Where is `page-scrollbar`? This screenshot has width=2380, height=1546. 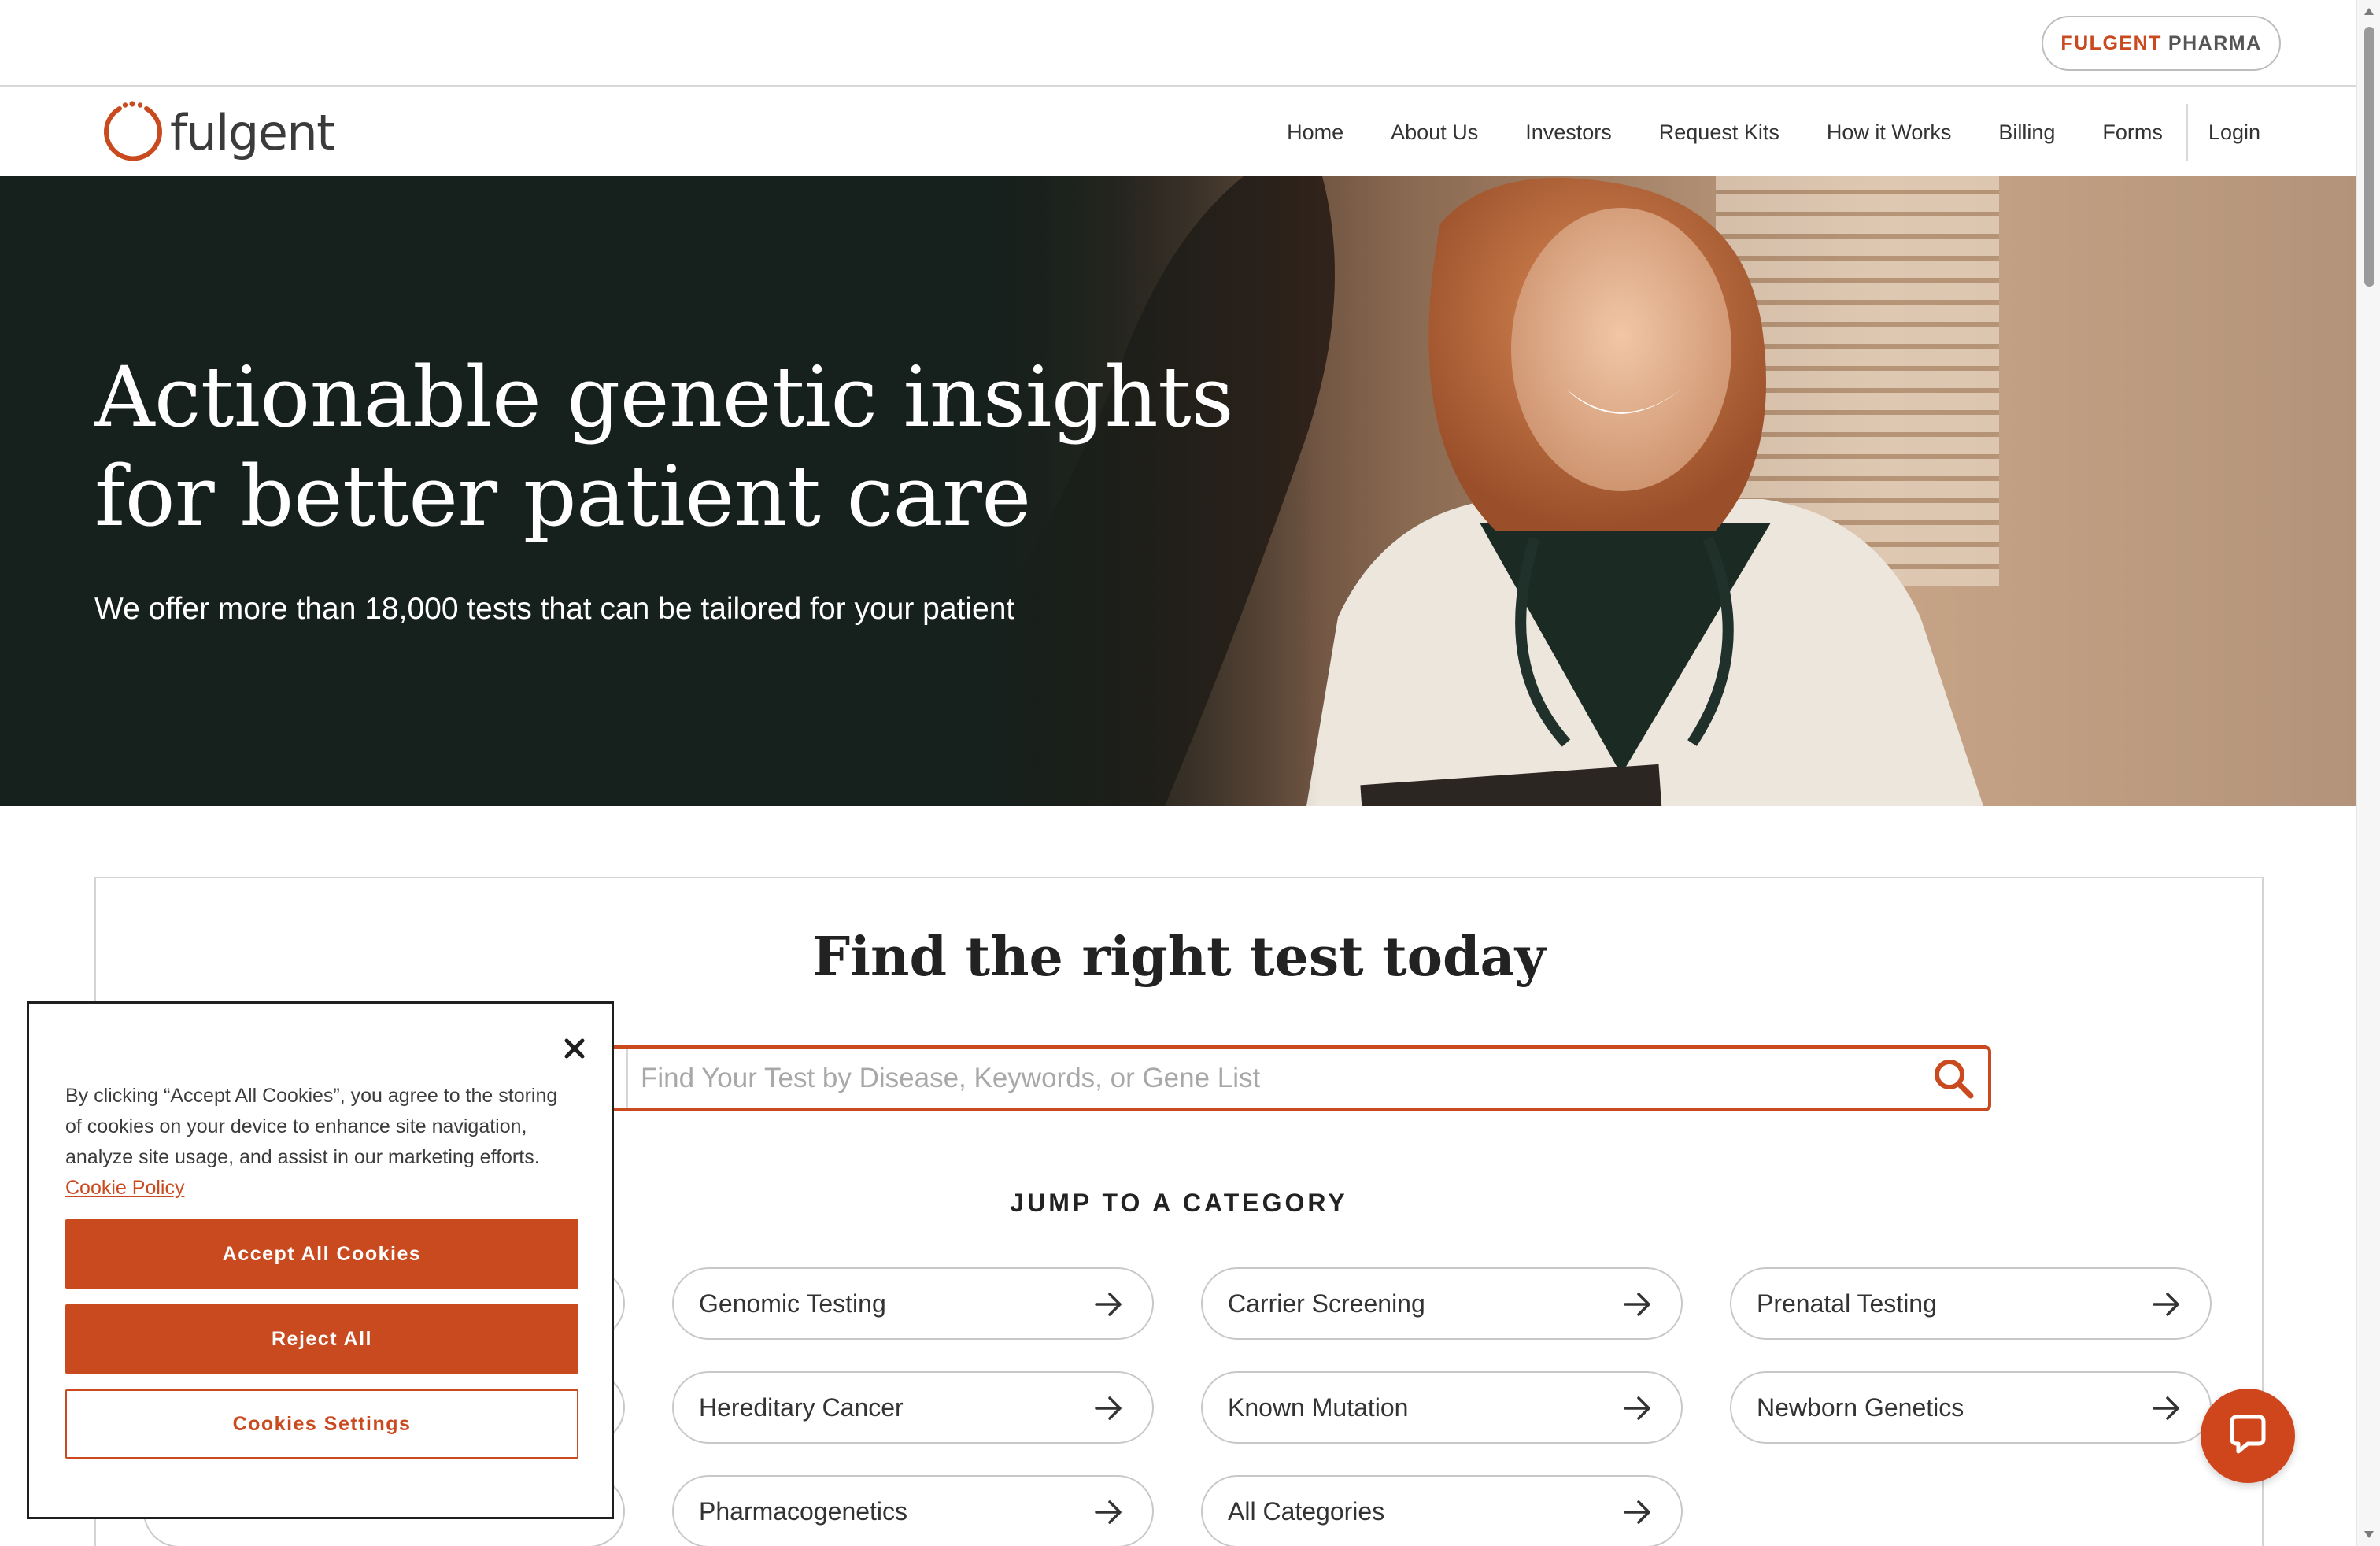
page-scrollbar is located at coordinates (2368, 773).